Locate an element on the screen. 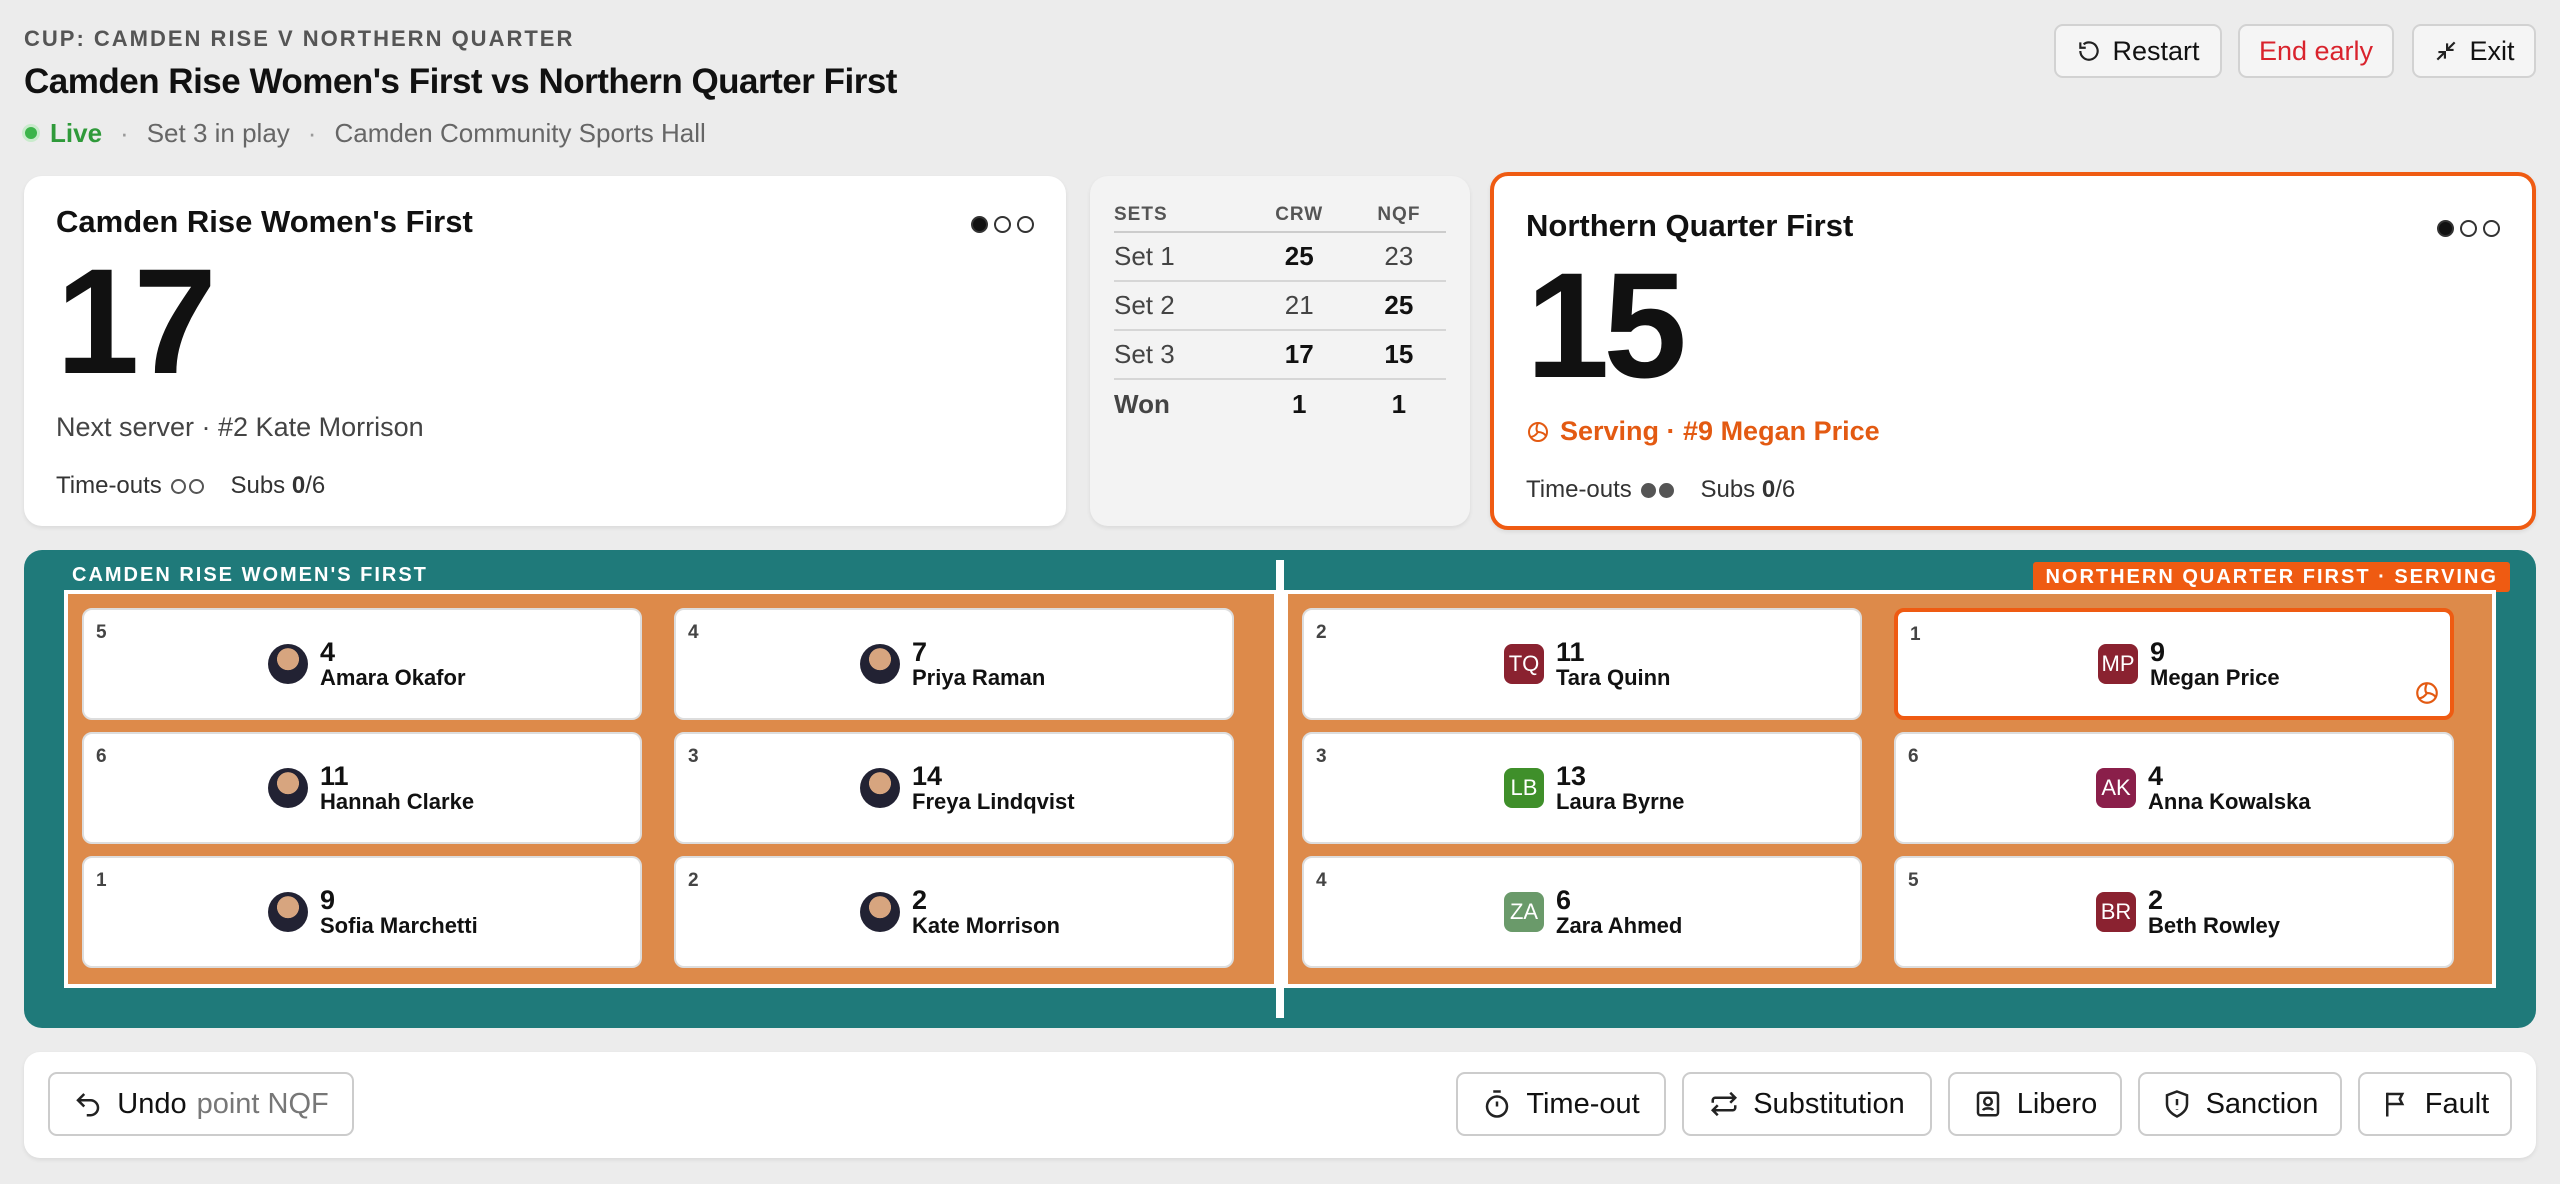  match-kicker: CUP: CAMDEN RISE V NORTHERN QUARTER is located at coordinates (299, 38).